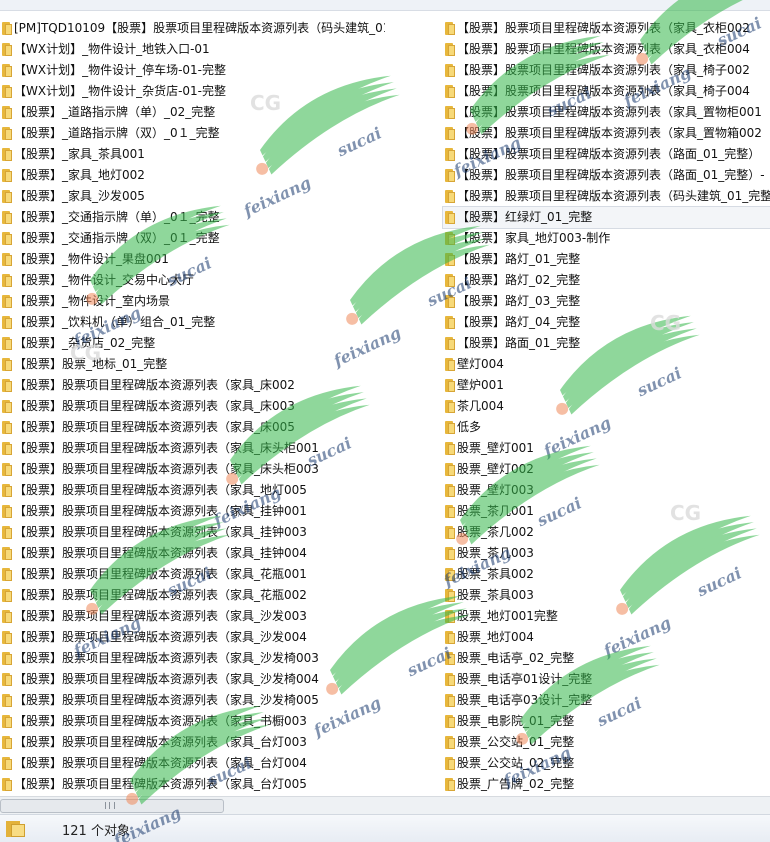  I want to click on folder-item: 股票_电话亭03设计_完整, so click(606, 700).